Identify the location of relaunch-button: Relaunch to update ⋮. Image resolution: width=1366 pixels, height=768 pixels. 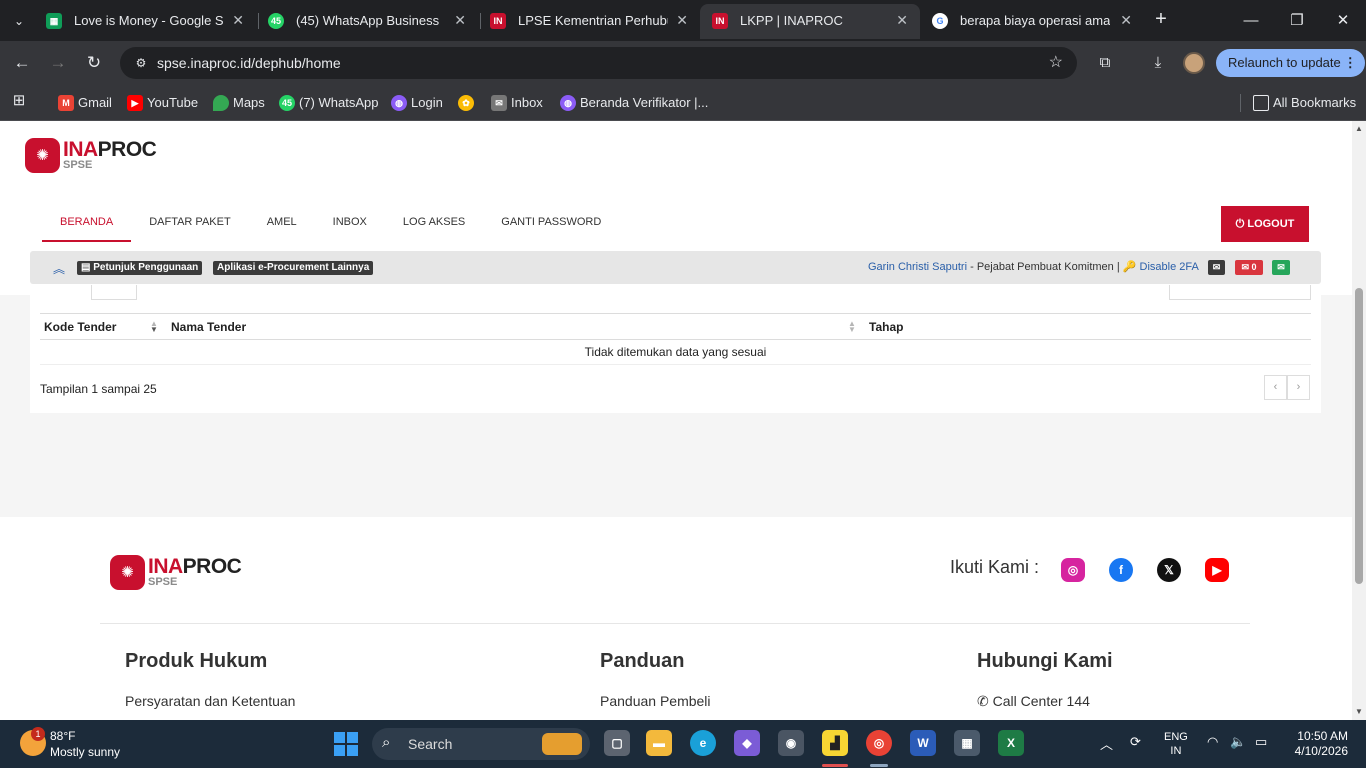
(1290, 63).